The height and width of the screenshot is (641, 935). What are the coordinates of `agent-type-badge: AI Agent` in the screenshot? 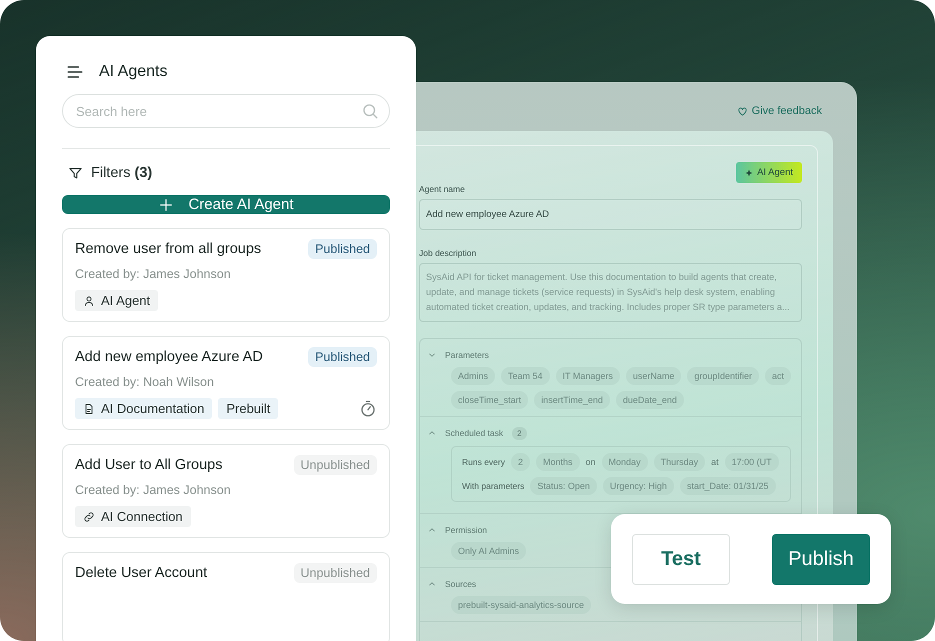 It's located at (769, 172).